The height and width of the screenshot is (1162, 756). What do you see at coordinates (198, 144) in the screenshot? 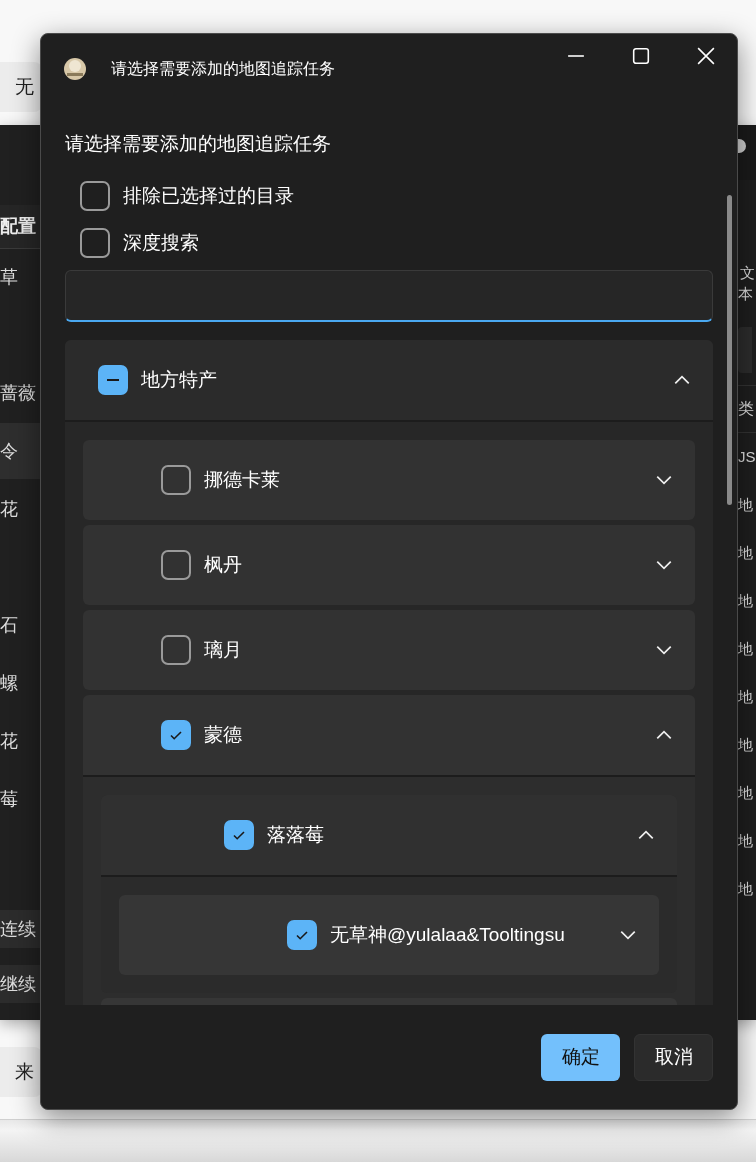
I see `dialog-heading: 请选择需要添加的地图追踪任务` at bounding box center [198, 144].